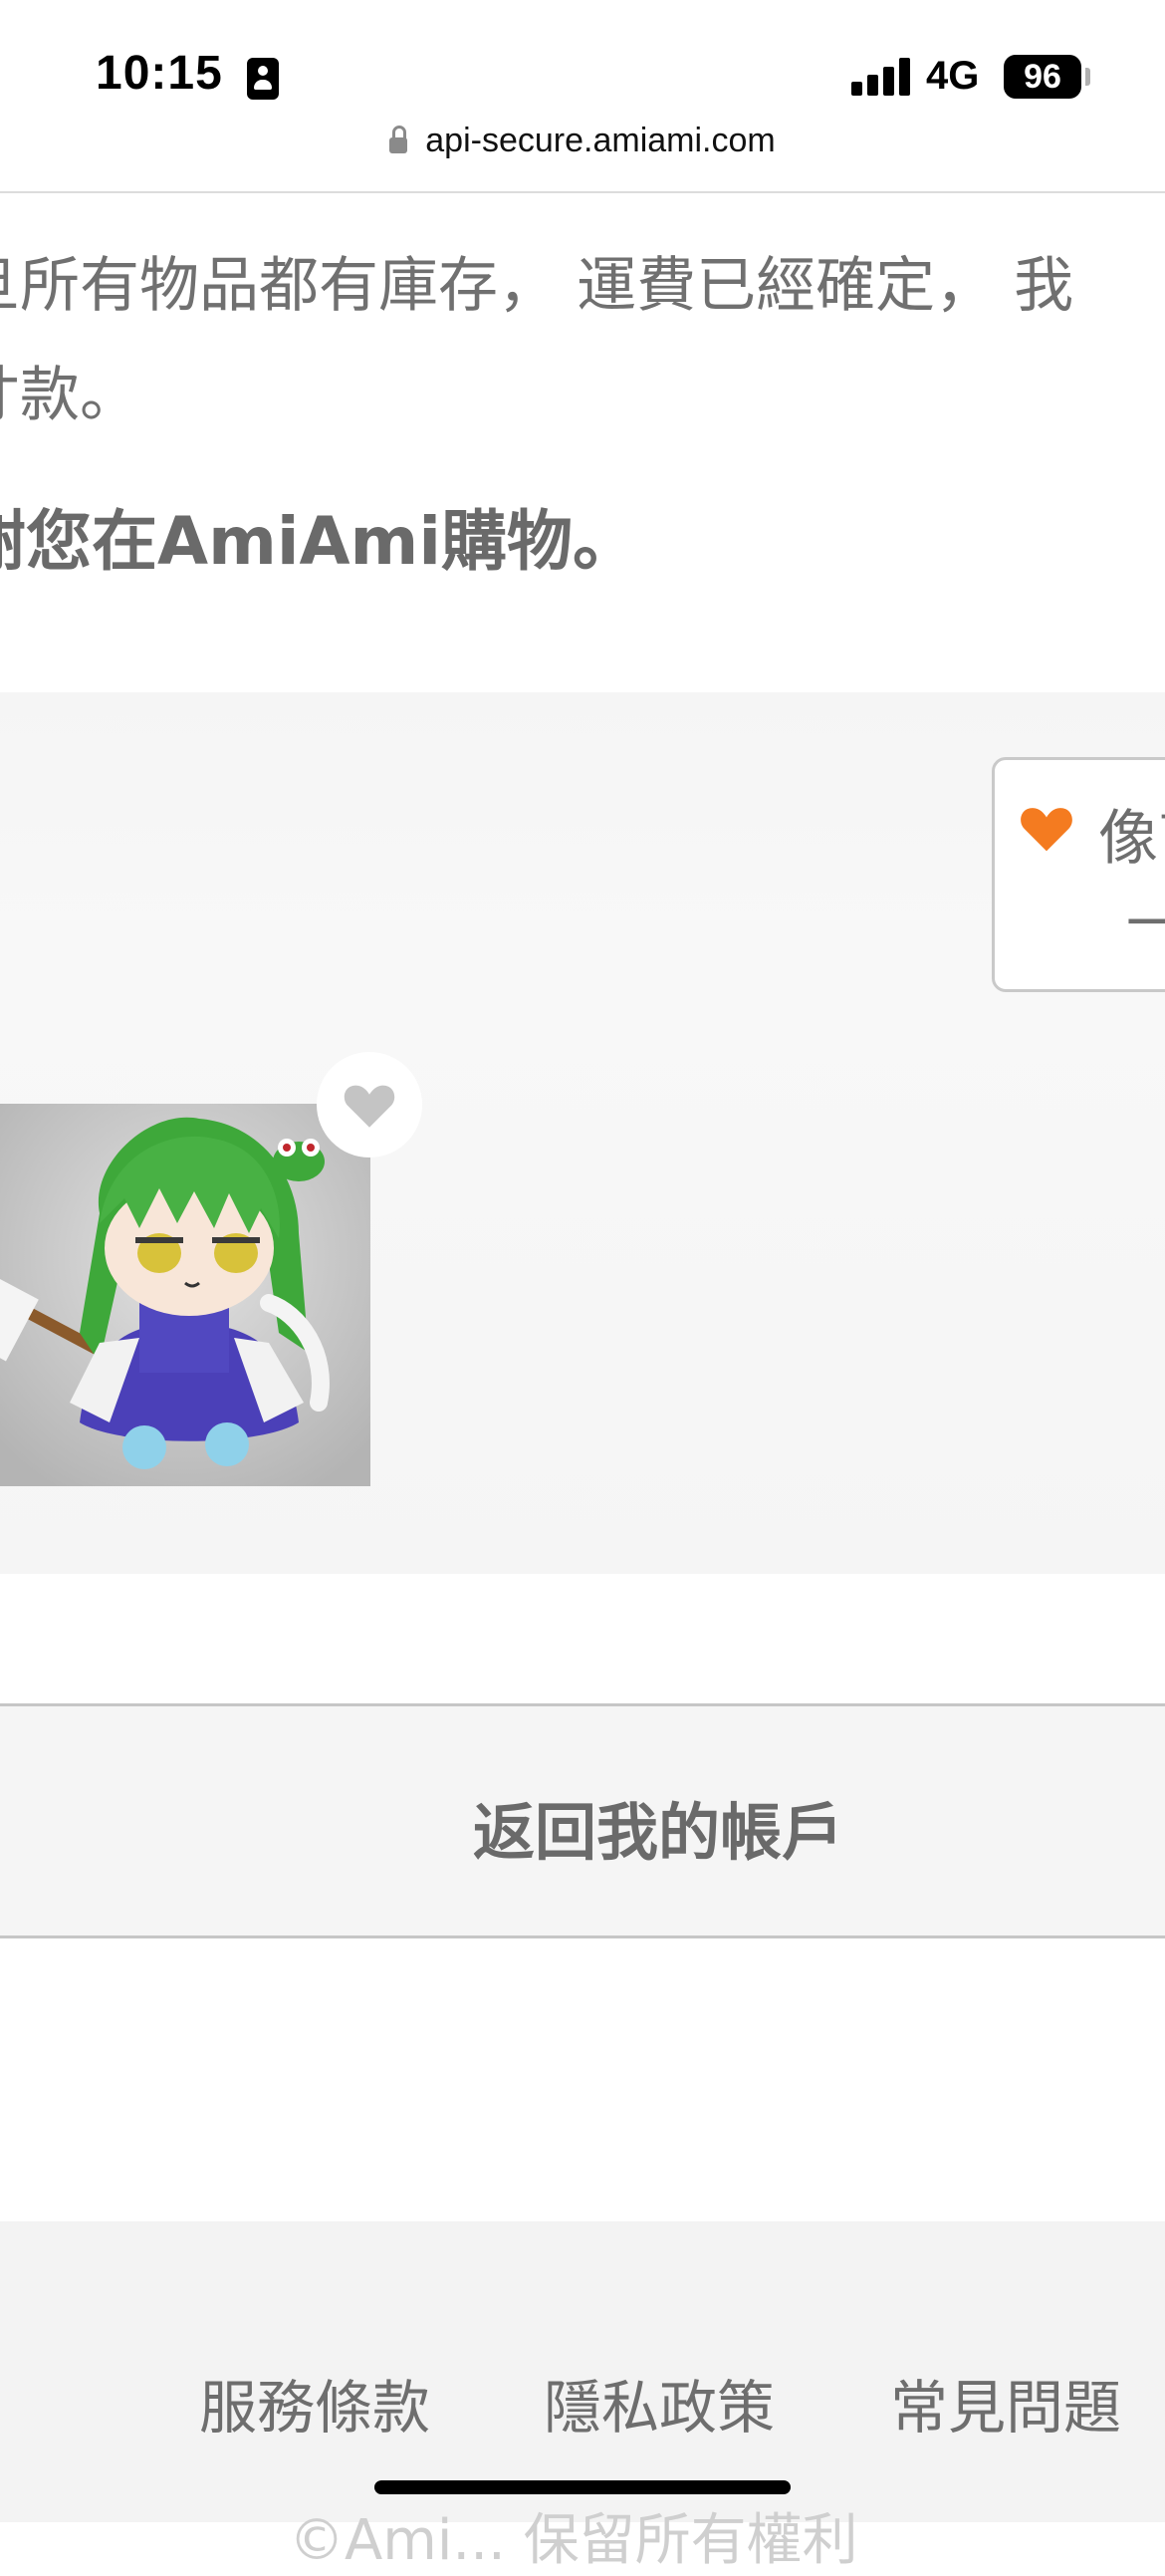  I want to click on ranking-value: 一, so click(1146, 925).